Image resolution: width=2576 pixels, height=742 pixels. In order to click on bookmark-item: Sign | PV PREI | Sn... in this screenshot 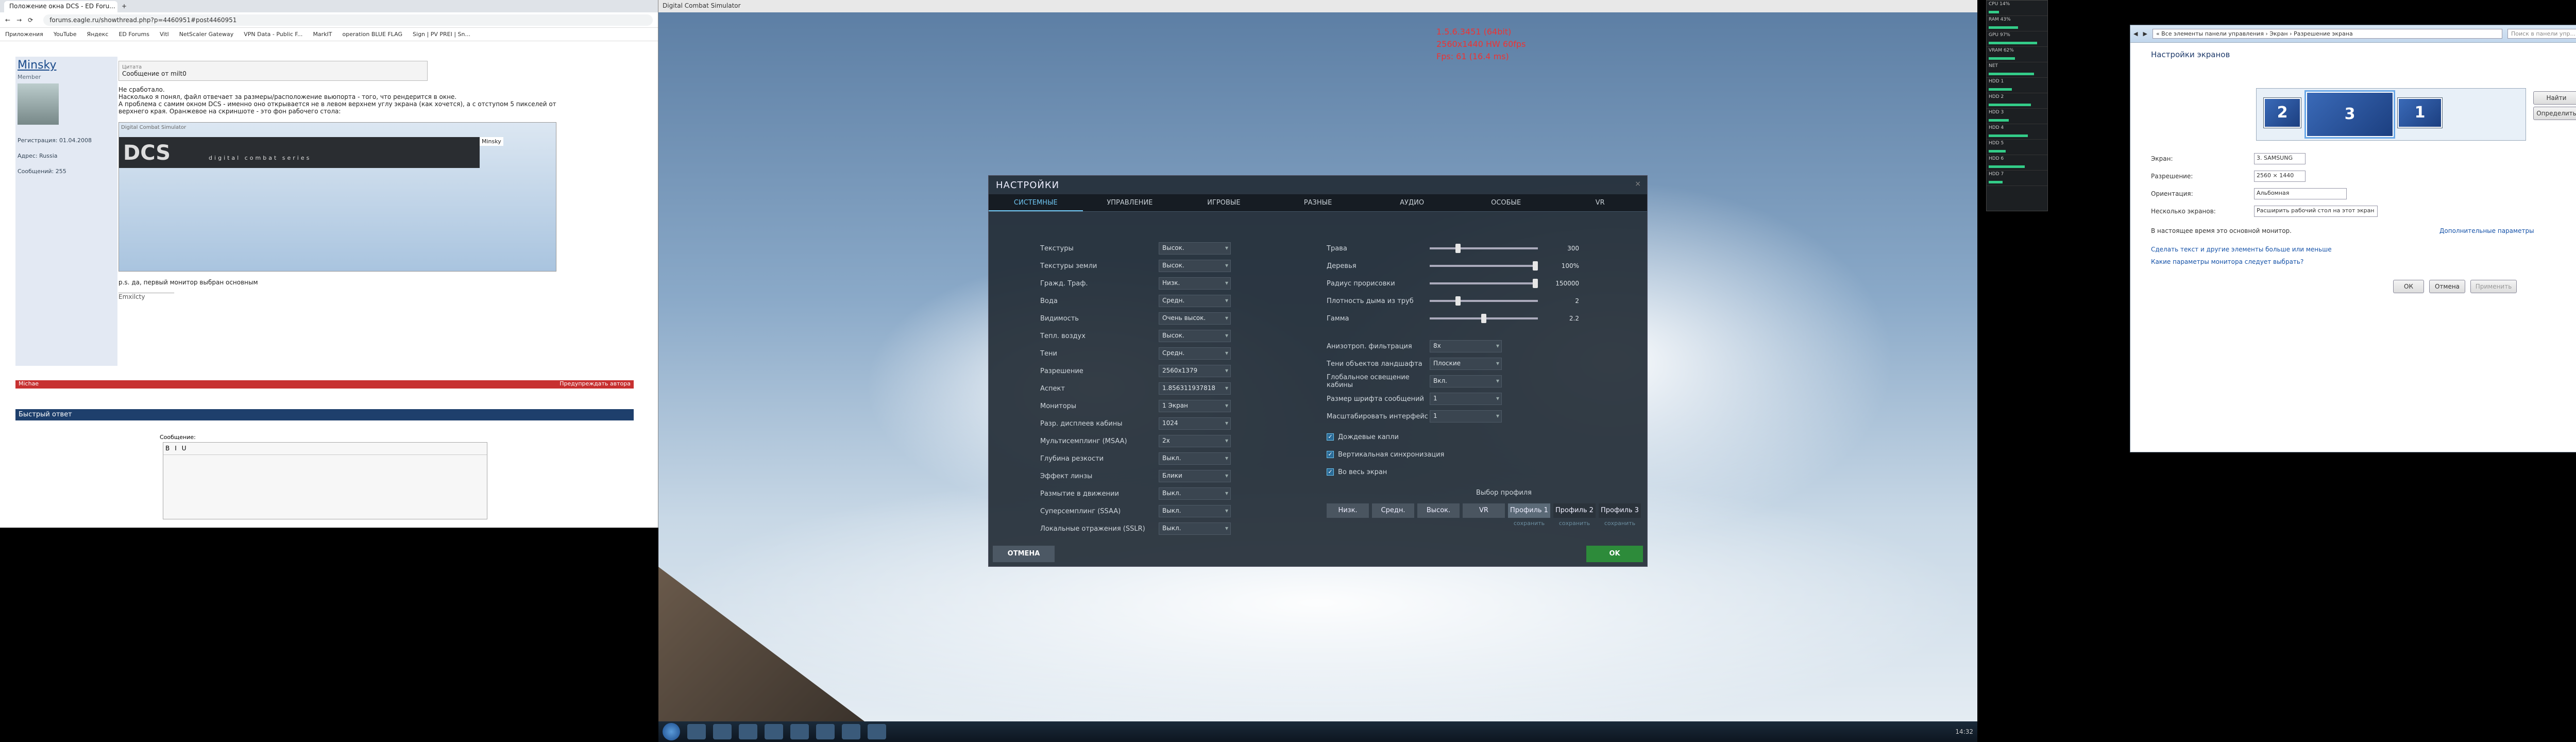, I will do `click(441, 34)`.